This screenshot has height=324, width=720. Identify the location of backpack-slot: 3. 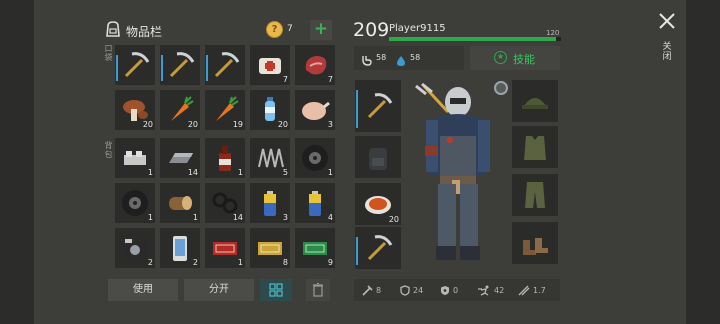
(270, 203).